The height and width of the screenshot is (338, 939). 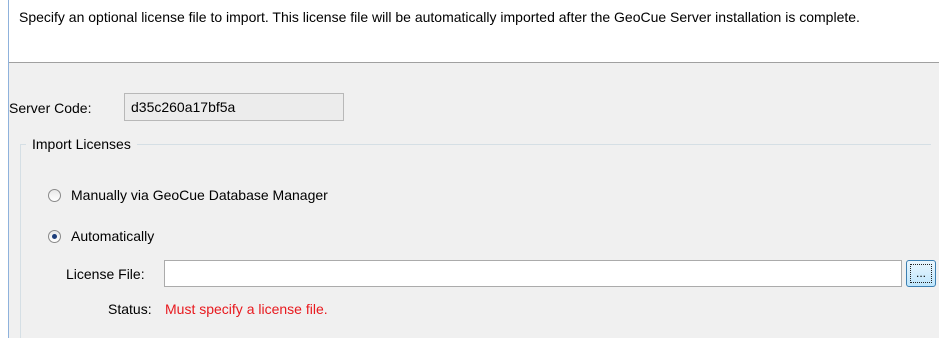 What do you see at coordinates (81, 144) in the screenshot?
I see `import-licenses-legend: Import Licenses` at bounding box center [81, 144].